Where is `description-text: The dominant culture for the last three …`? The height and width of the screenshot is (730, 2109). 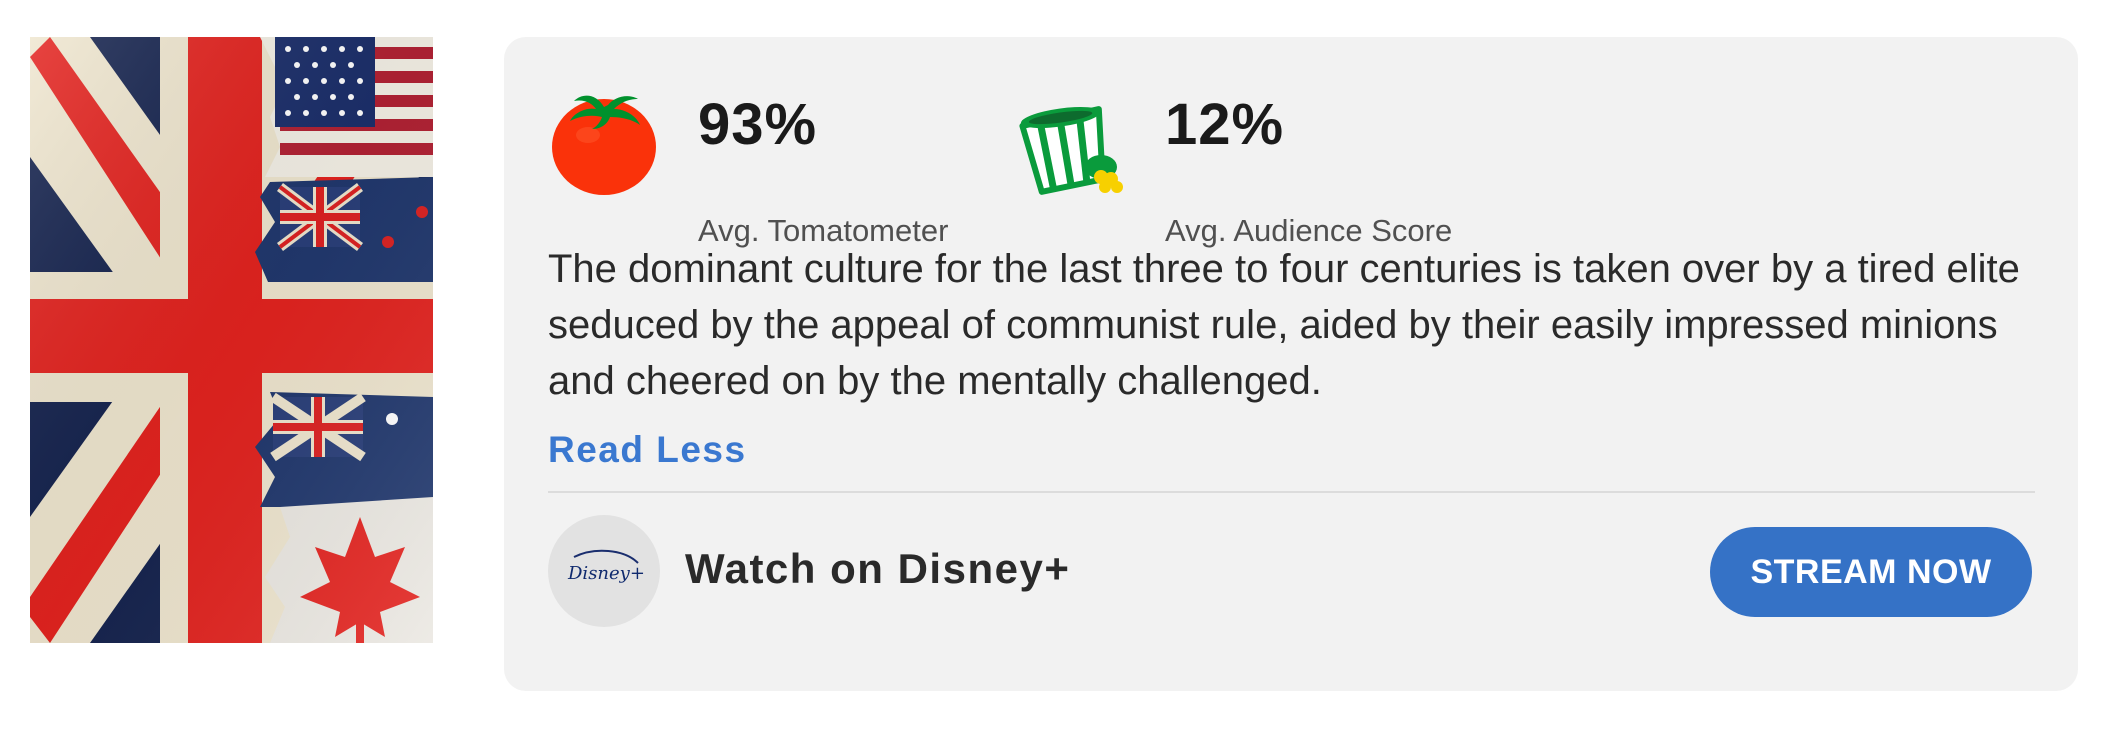 description-text: The dominant culture for the last three … is located at coordinates (1284, 325).